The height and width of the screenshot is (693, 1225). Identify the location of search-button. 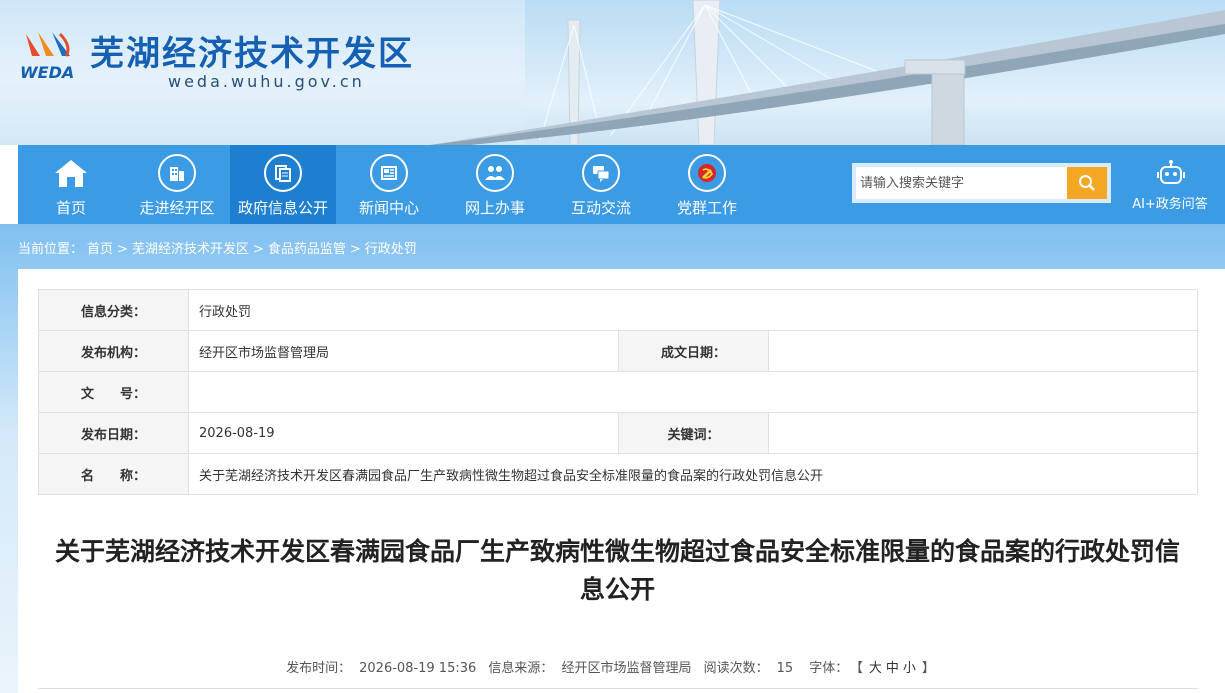
(1087, 183).